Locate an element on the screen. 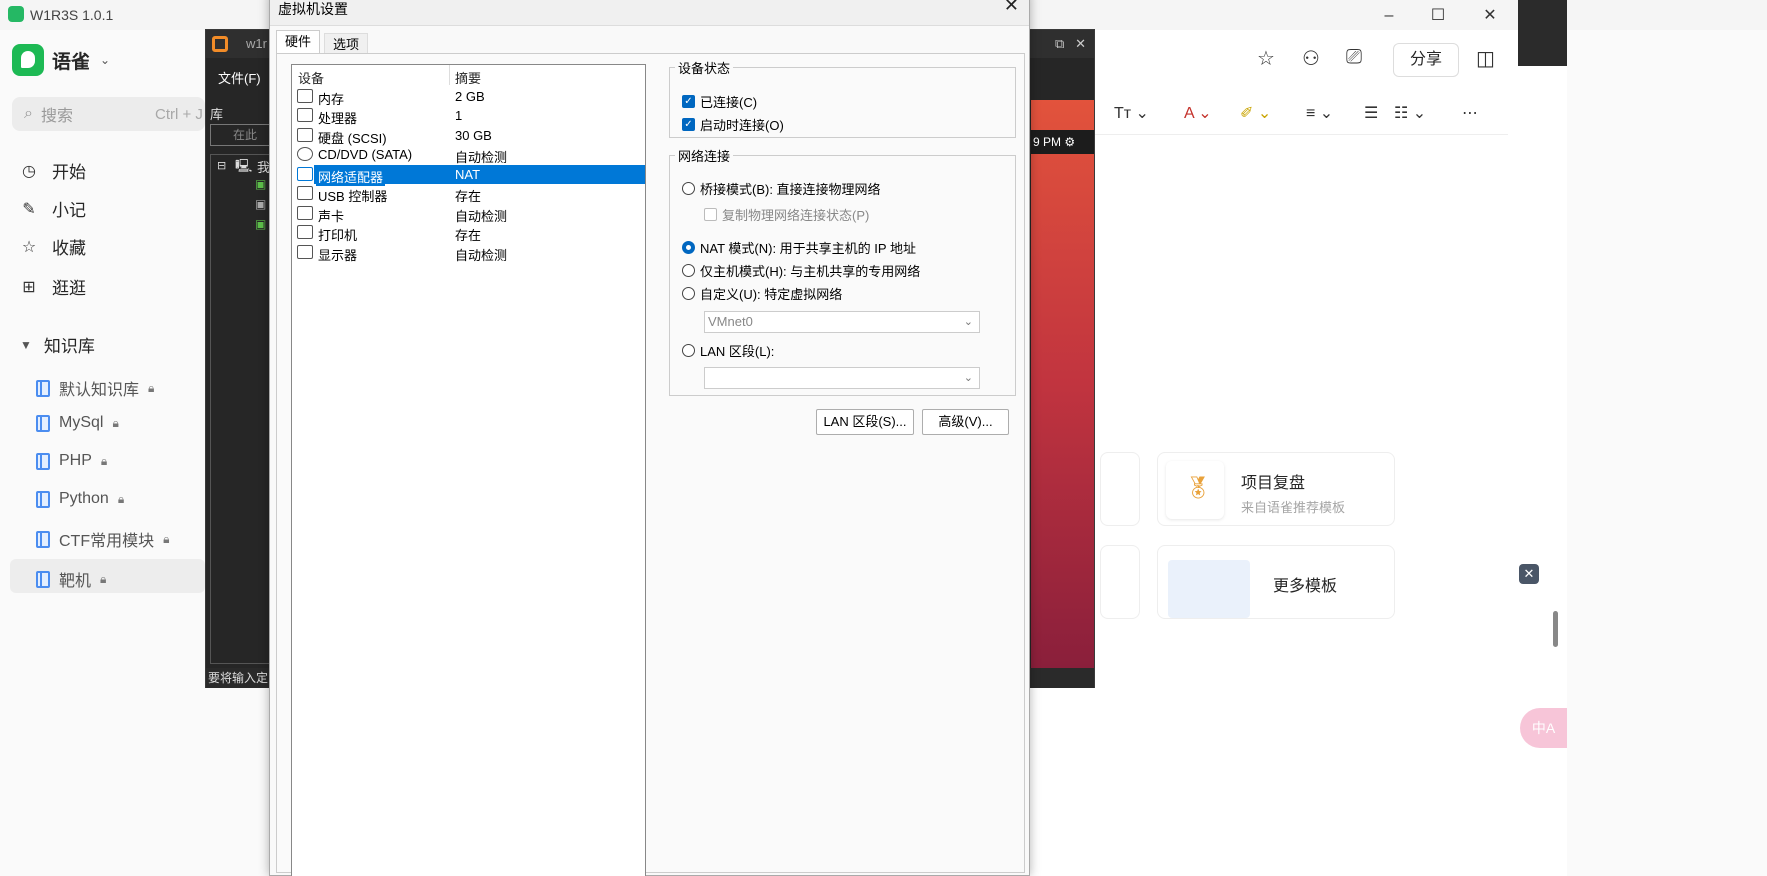 This screenshot has width=1767, height=876. brand-name: 语雀 is located at coordinates (71, 62).